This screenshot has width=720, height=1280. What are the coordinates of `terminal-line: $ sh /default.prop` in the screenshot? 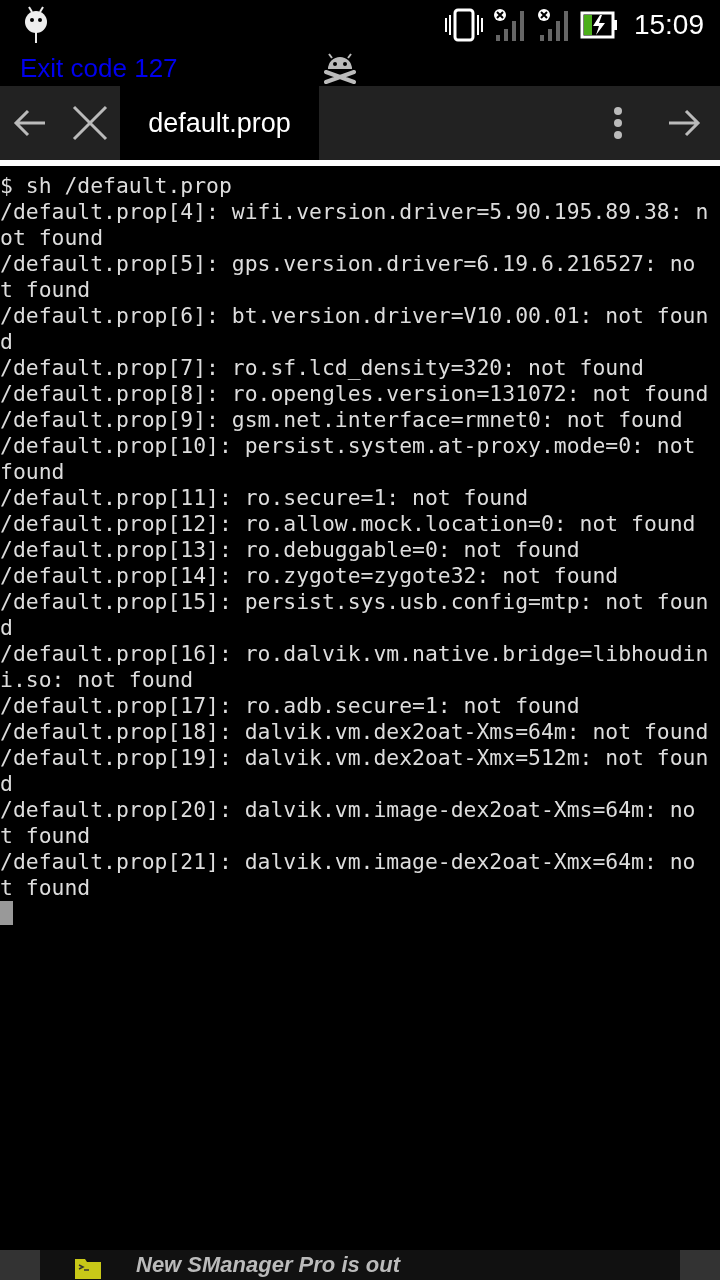 It's located at (116, 186).